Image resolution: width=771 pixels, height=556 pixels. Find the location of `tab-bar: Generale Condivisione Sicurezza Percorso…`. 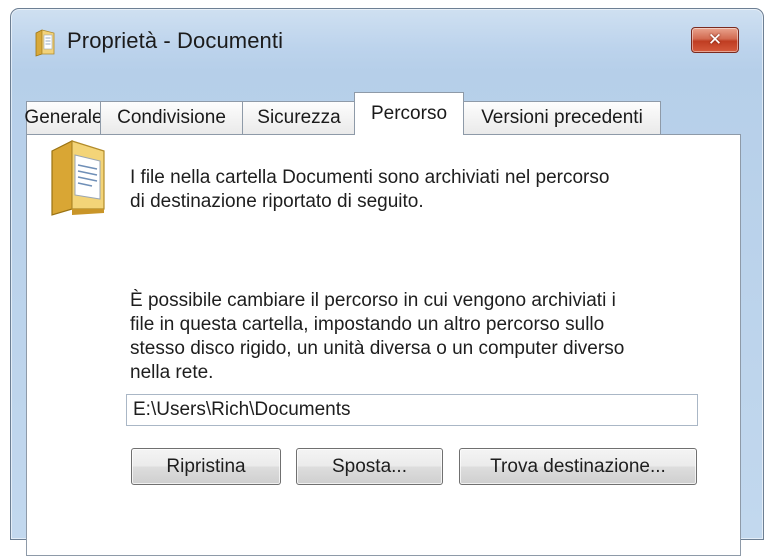

tab-bar: Generale Condivisione Sicurezza Percorso… is located at coordinates (395, 112).